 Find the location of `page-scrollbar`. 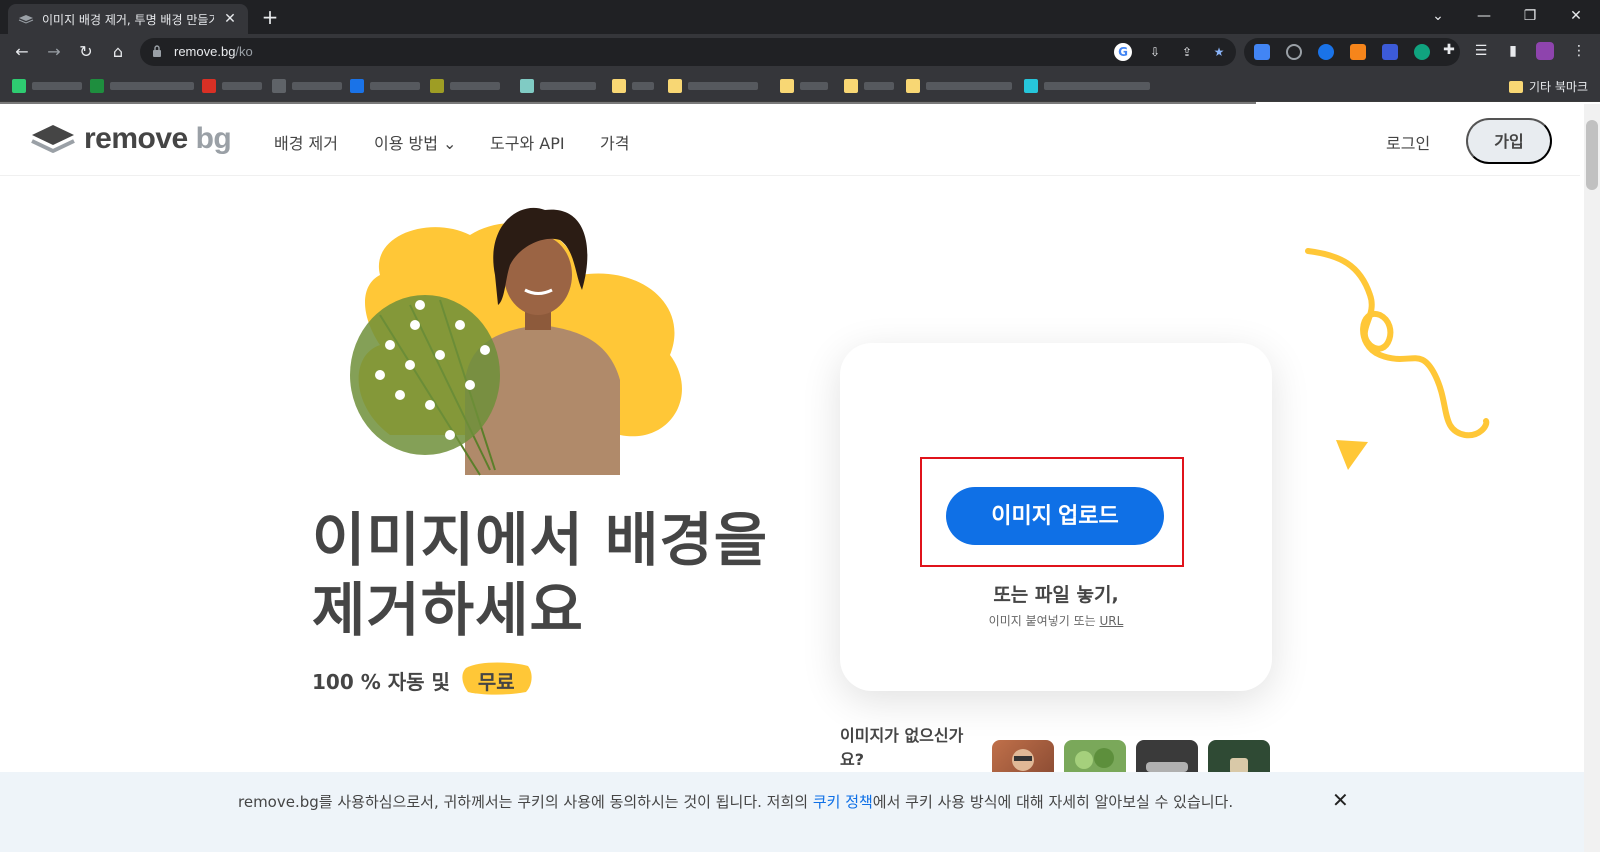

page-scrollbar is located at coordinates (1592, 478).